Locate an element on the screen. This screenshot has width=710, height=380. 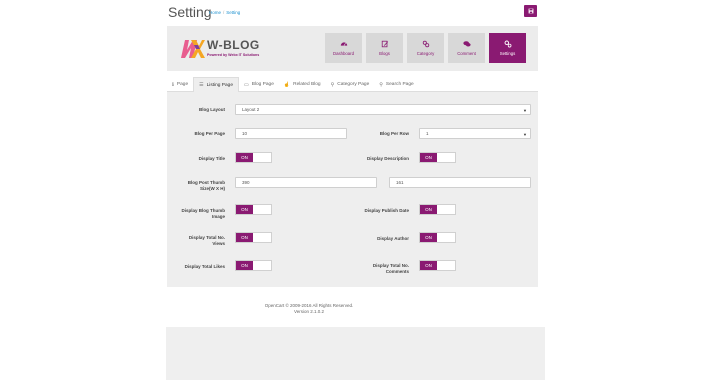
footer-version: Version 2.1.0.2 is located at coordinates (309, 311).